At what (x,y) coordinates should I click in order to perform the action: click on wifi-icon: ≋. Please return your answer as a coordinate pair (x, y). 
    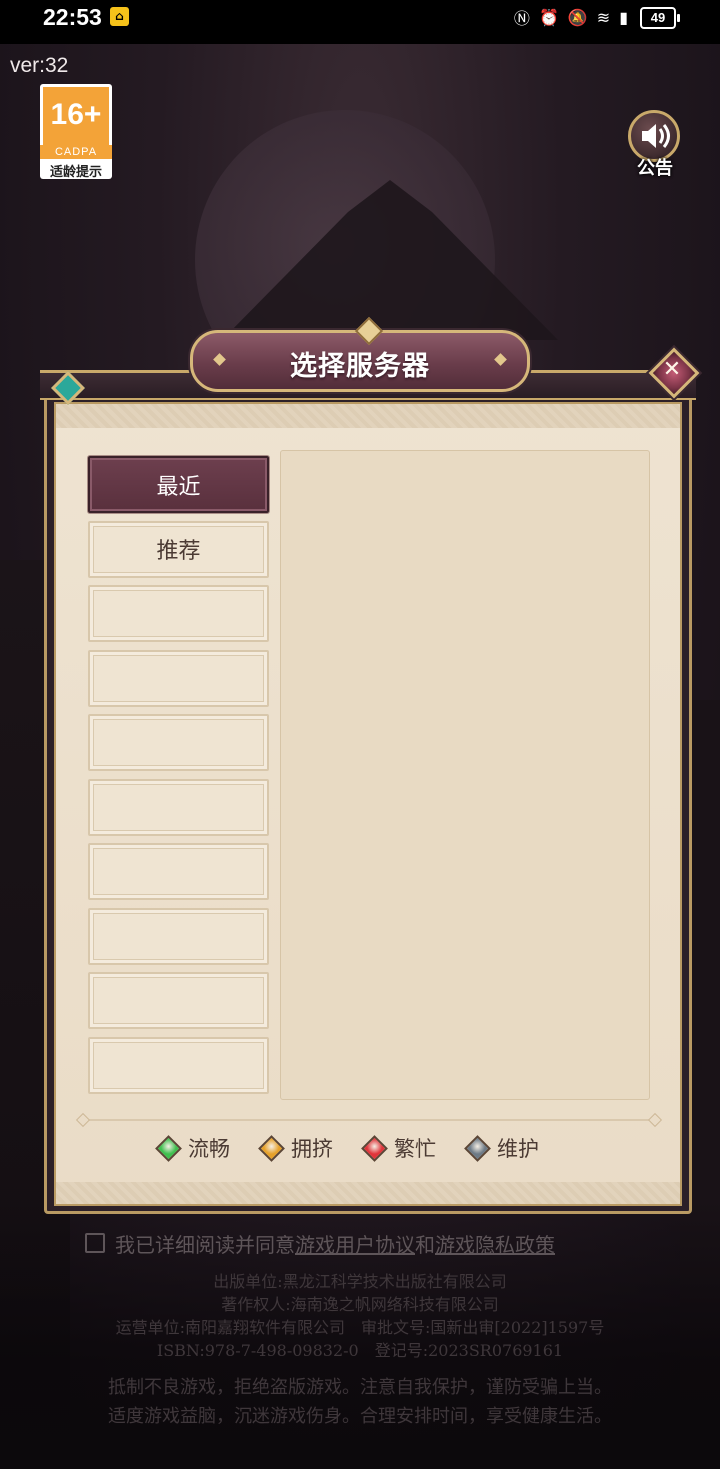
    Looking at the image, I should click on (603, 17).